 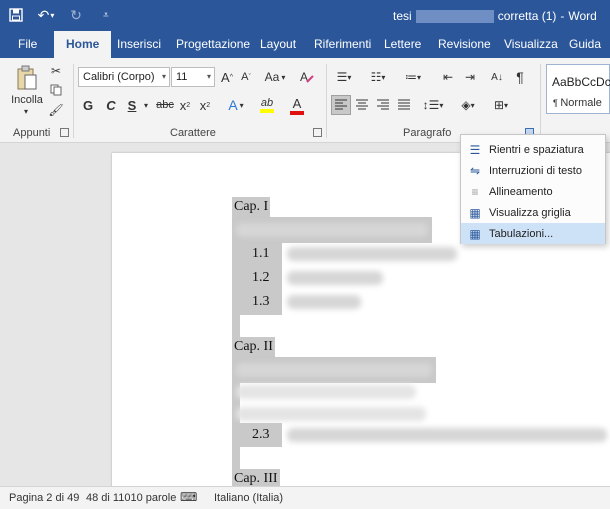 What do you see at coordinates (531, 44) in the screenshot?
I see `tab-visualizza: Visualizza` at bounding box center [531, 44].